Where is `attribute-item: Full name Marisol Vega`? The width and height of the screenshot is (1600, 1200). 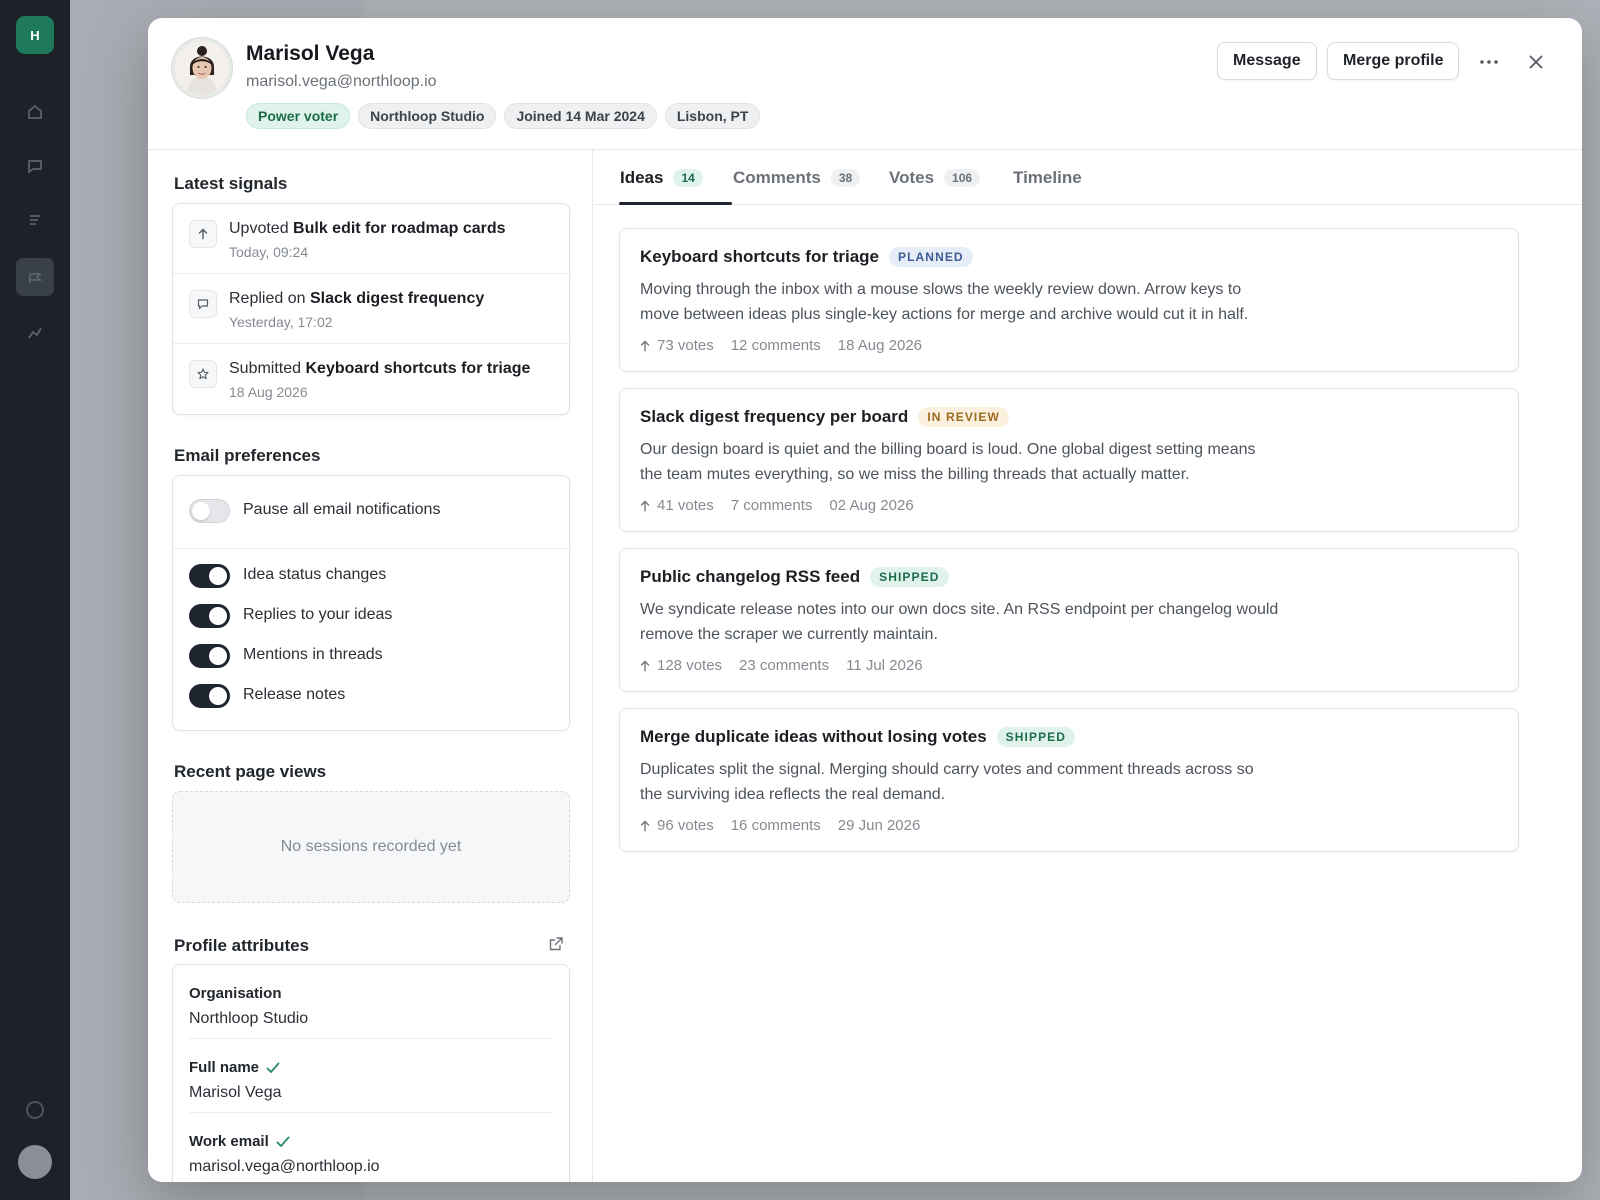
attribute-item: Full name Marisol Vega is located at coordinates (371, 1076).